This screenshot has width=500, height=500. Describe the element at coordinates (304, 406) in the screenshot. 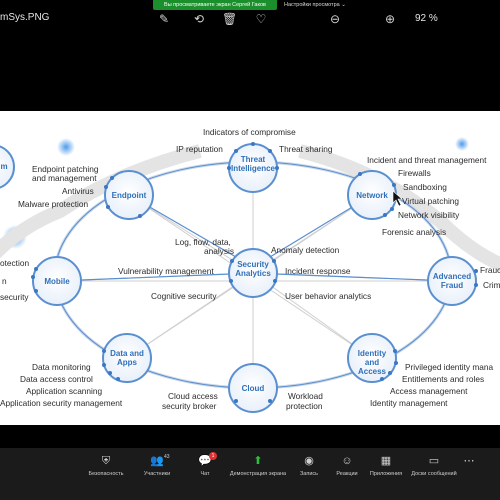

I see `label: protection` at that location.